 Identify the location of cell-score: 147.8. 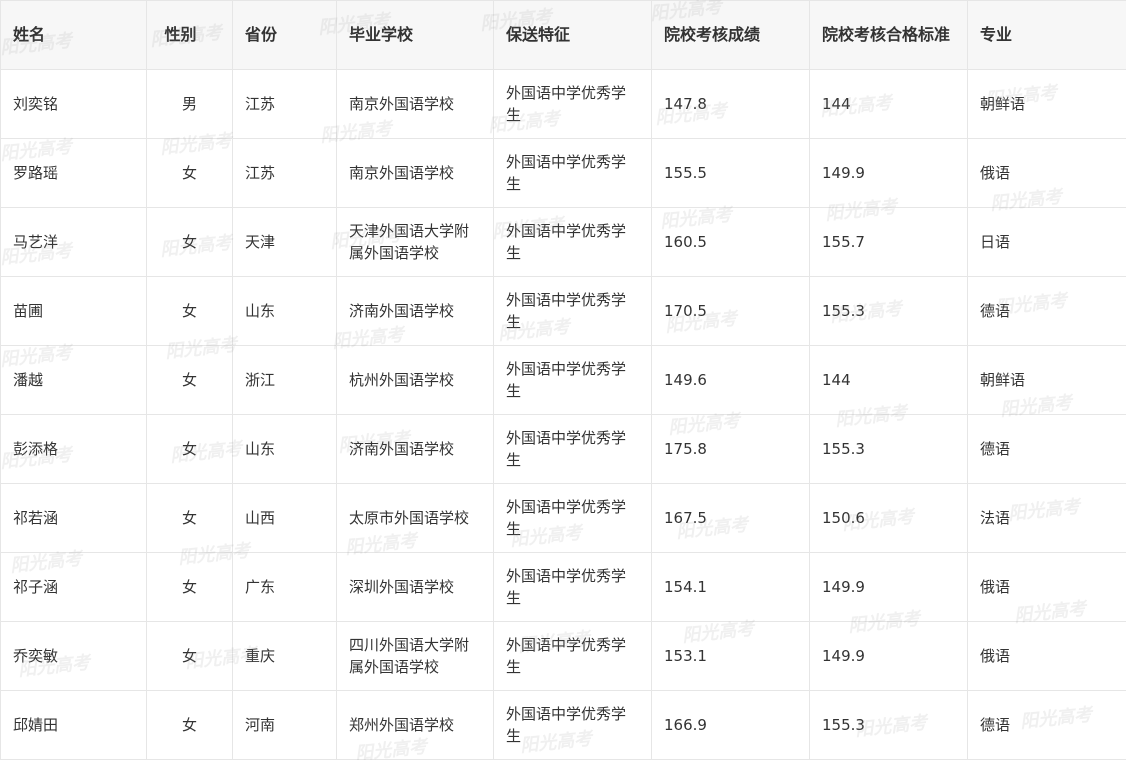
(730, 104).